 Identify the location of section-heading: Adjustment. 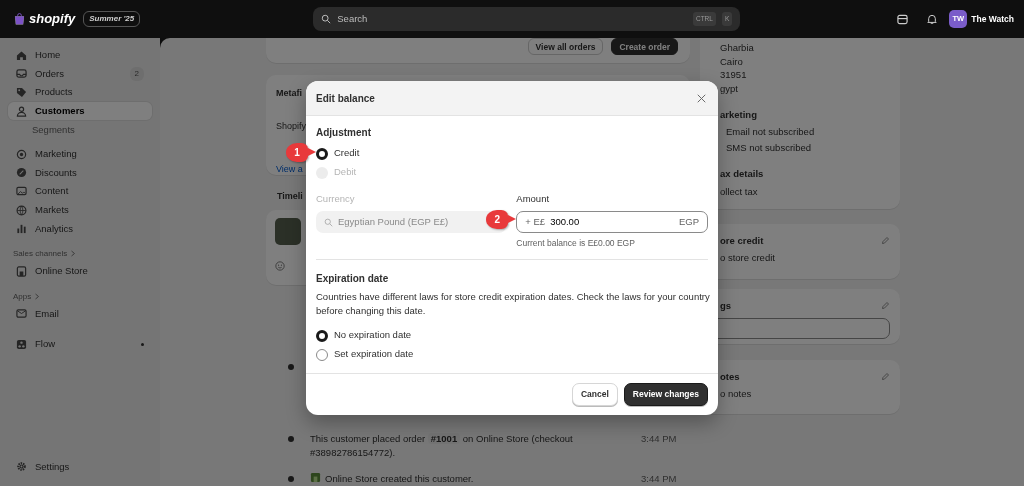
(344, 133).